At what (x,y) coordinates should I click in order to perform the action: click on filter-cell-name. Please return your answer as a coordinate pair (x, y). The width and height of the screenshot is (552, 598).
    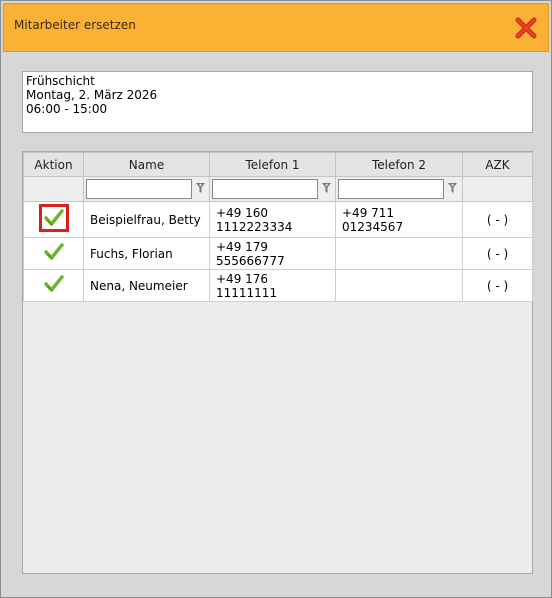
    Looking at the image, I should click on (146, 189).